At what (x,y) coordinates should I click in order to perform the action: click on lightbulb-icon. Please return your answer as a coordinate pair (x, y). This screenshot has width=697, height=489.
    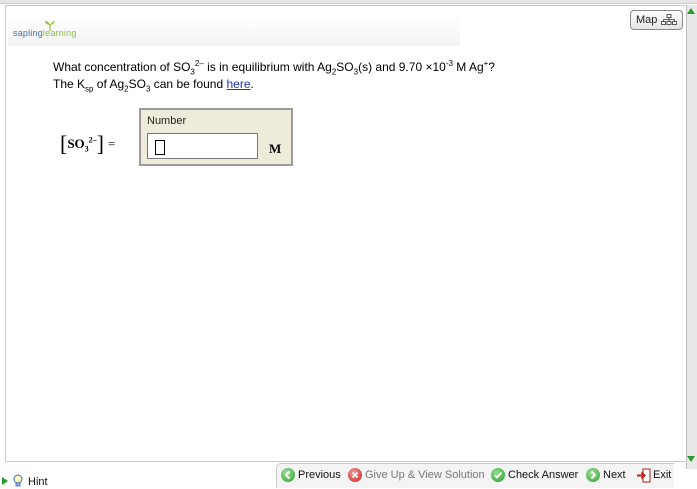
    Looking at the image, I should click on (18, 480).